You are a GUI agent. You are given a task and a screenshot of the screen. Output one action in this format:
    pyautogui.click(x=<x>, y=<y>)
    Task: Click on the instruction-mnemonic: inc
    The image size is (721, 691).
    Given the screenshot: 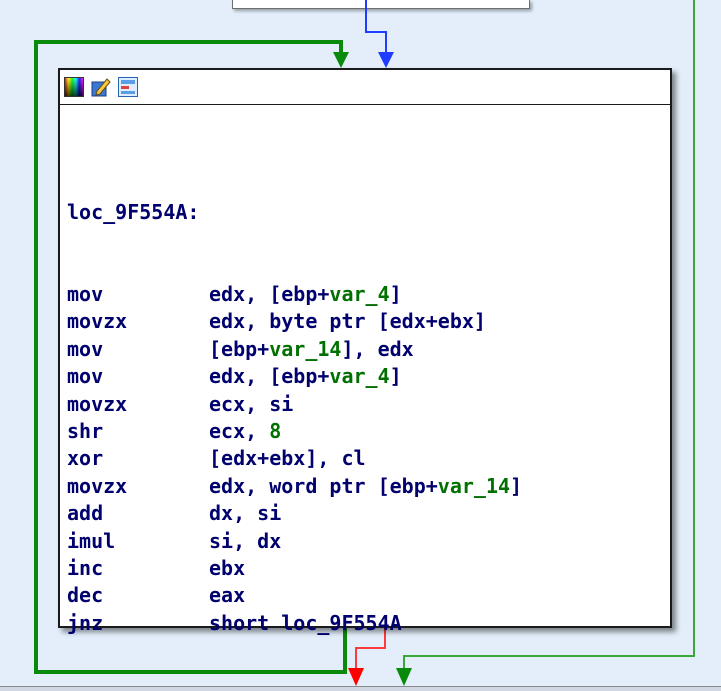 What is the action you would take?
    pyautogui.click(x=85, y=567)
    